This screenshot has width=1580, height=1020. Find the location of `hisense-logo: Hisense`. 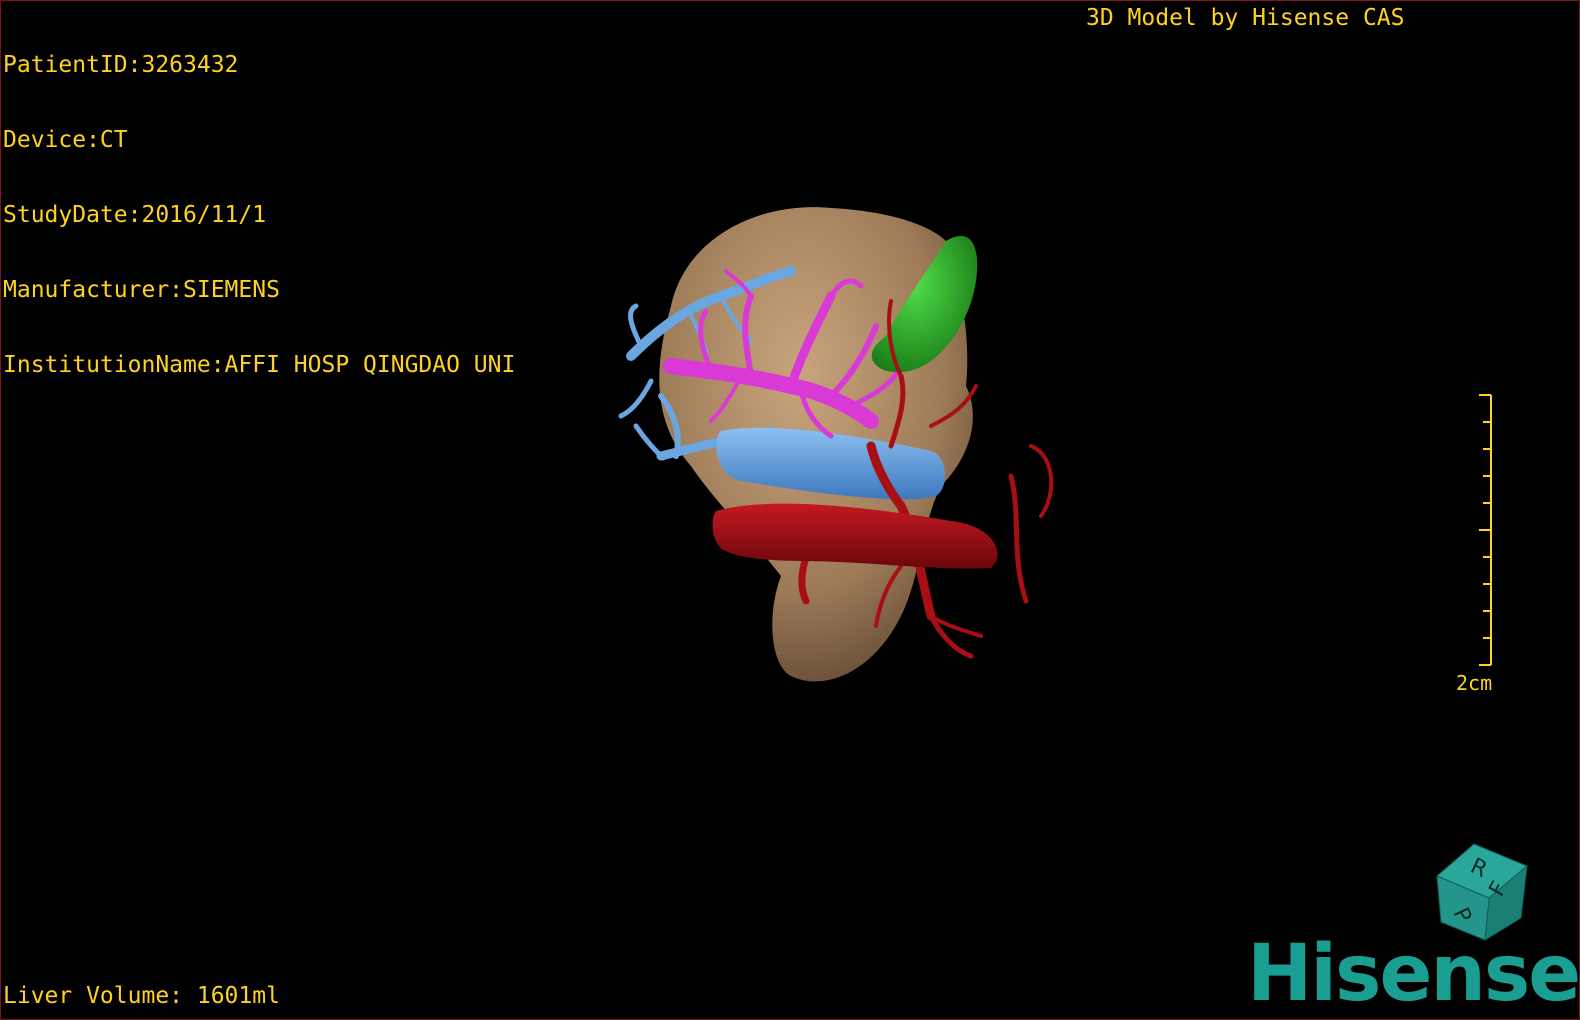

hisense-logo: Hisense is located at coordinates (1413, 974).